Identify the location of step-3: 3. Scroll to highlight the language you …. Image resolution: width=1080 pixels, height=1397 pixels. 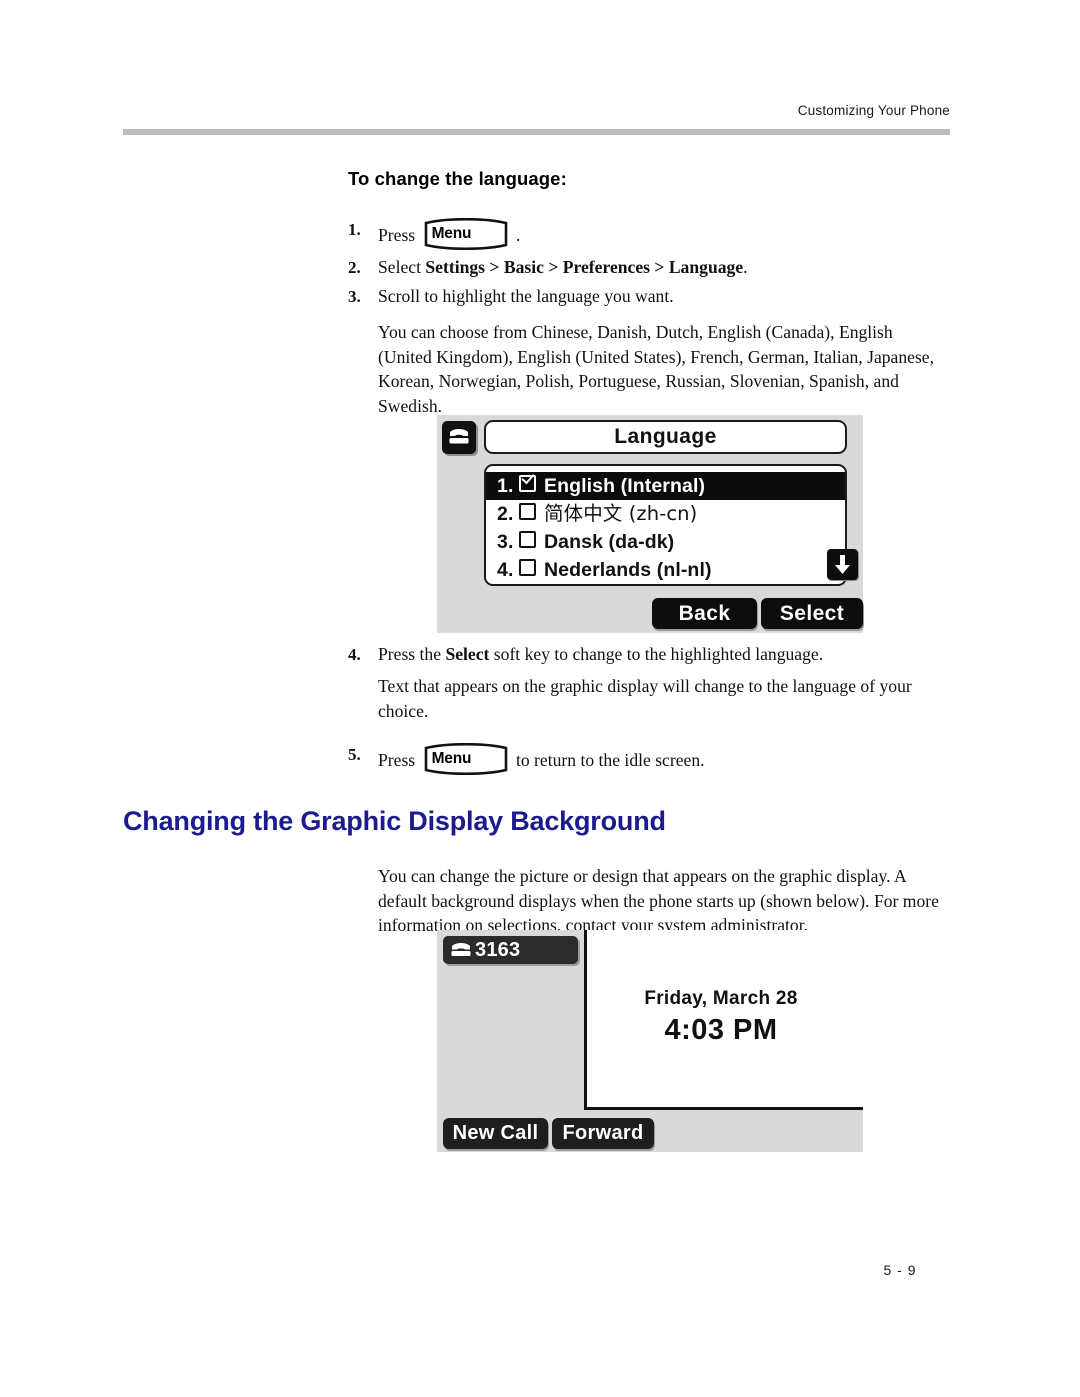
(648, 297).